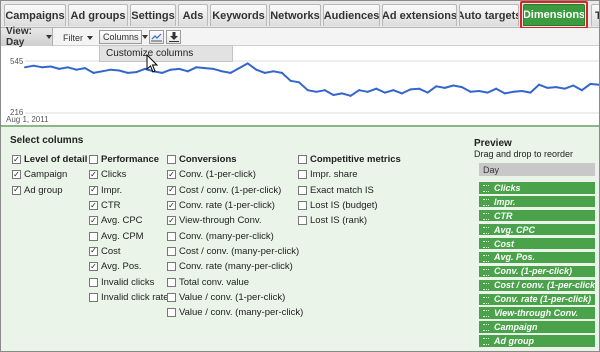  I want to click on checkbox-impr: ✓, so click(93, 190).